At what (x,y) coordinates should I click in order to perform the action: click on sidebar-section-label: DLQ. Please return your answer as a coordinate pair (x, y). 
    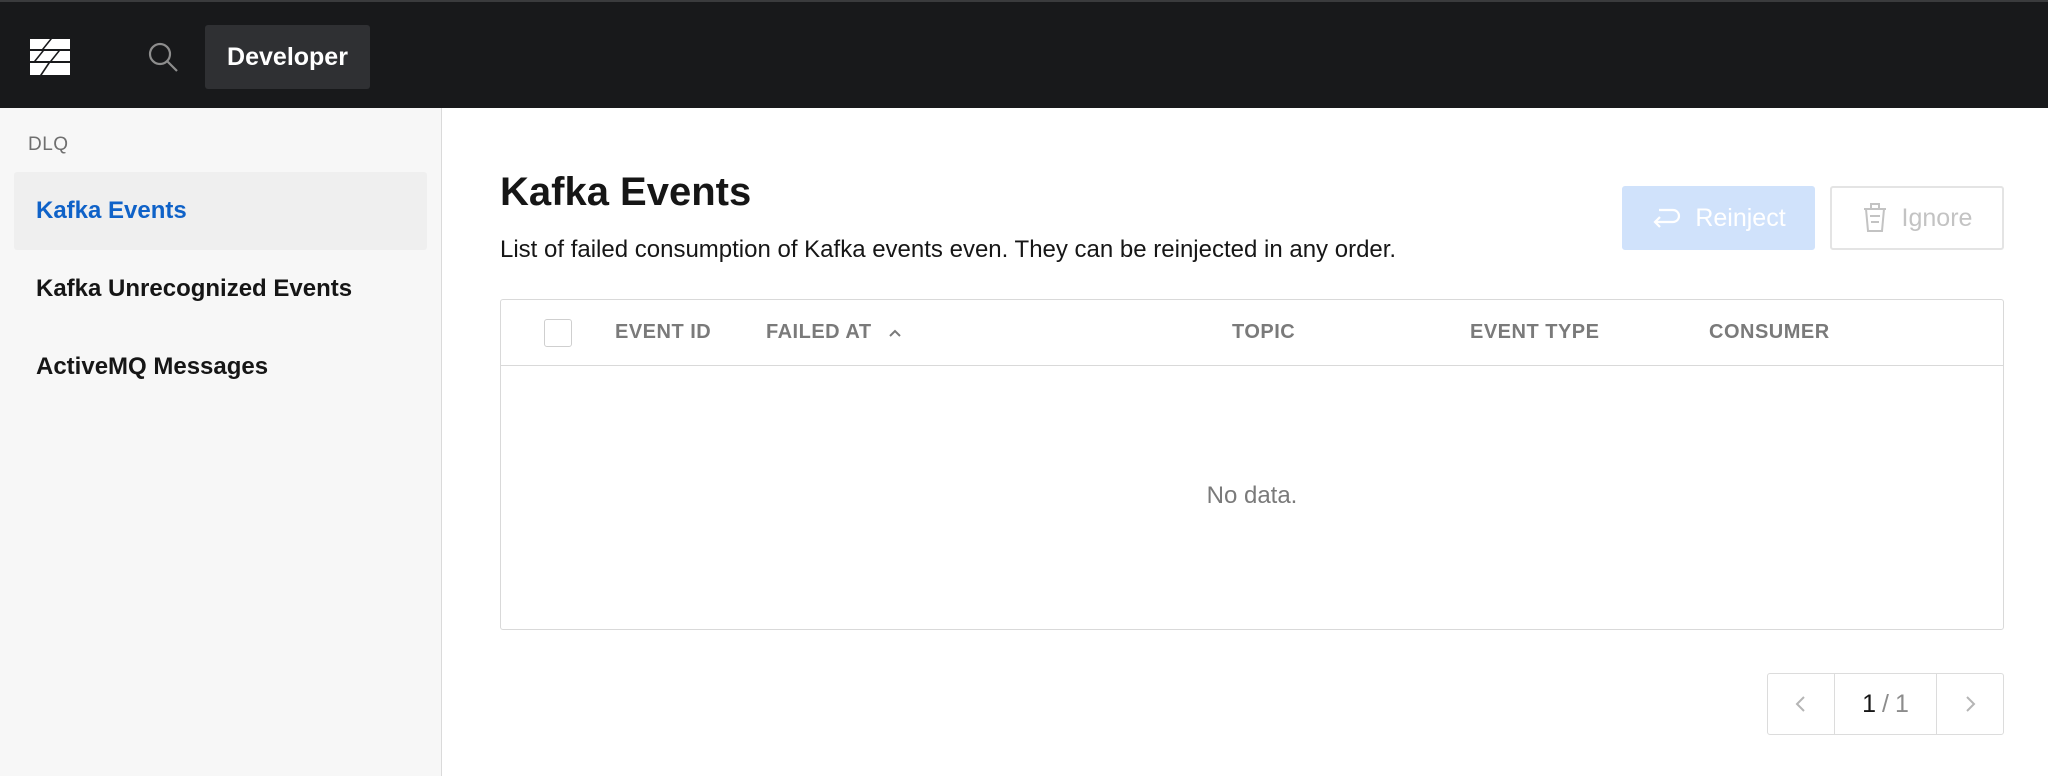
    Looking at the image, I should click on (48, 144).